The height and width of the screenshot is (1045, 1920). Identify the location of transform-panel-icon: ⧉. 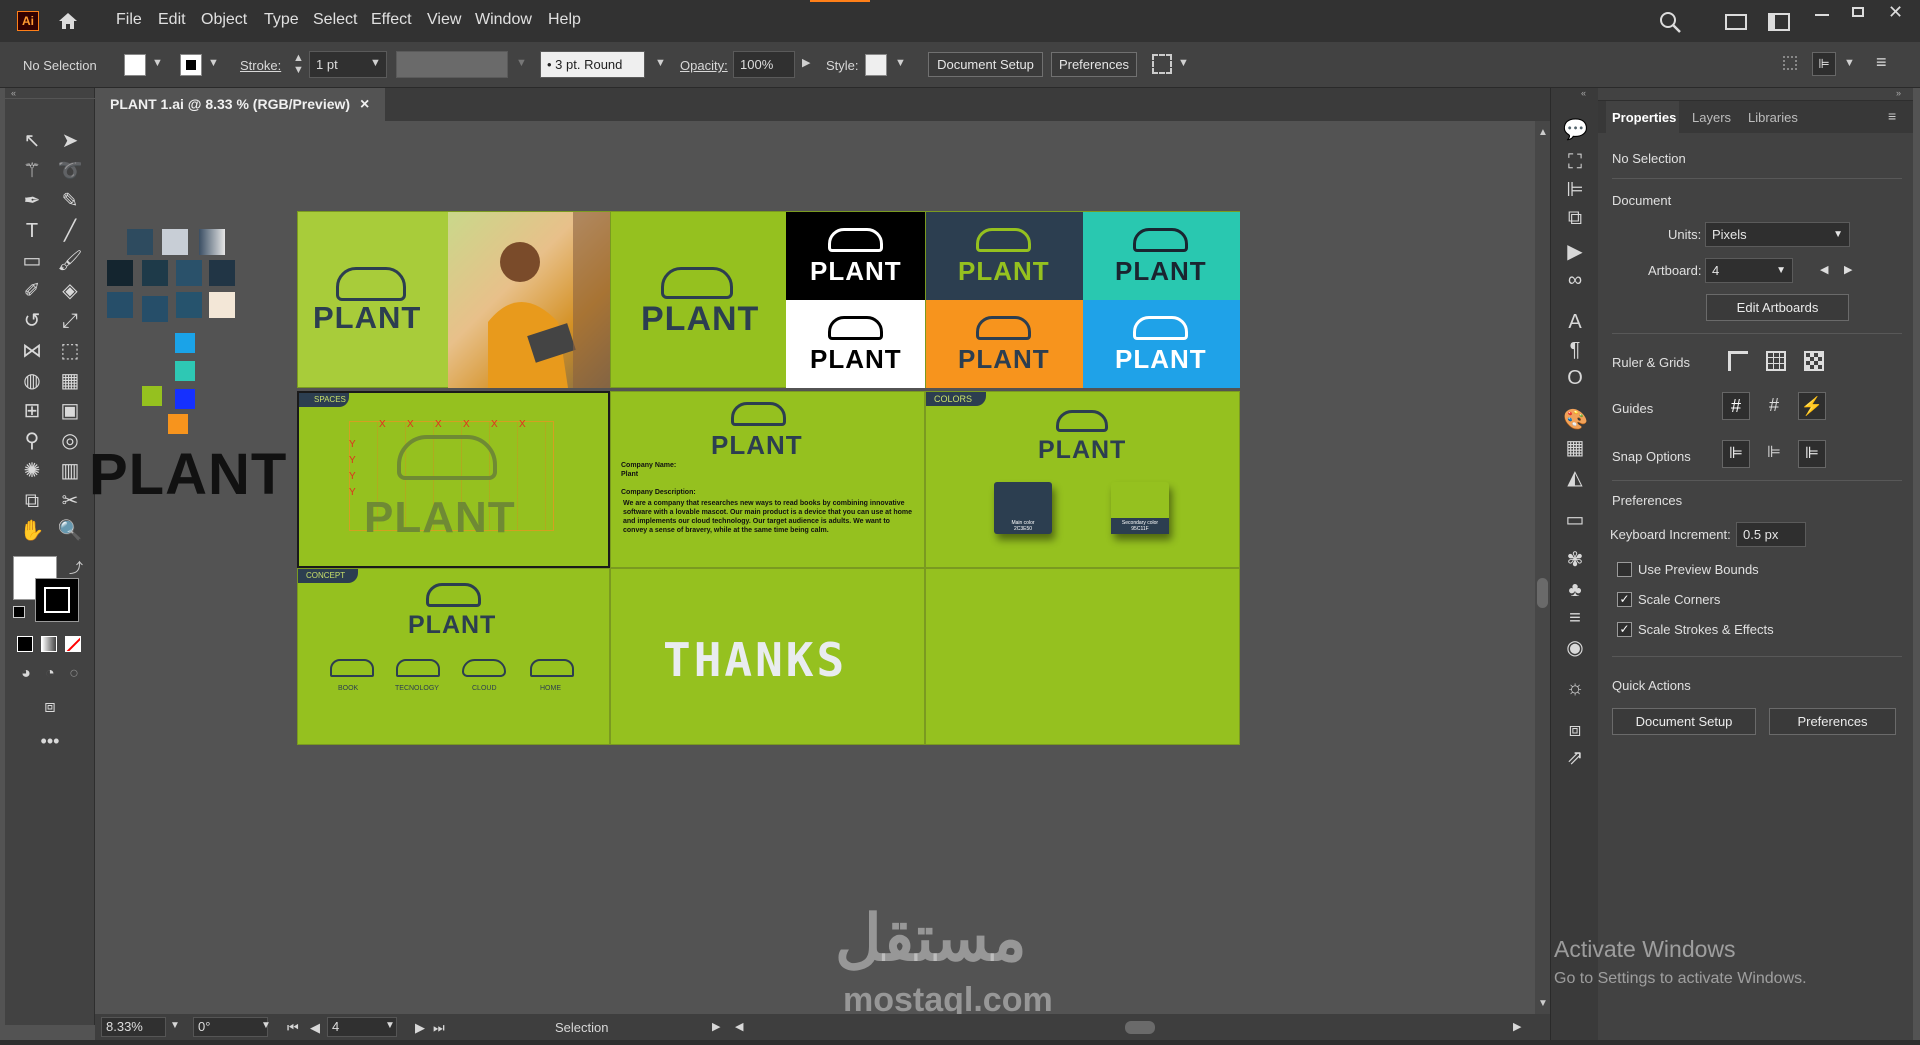
(1575, 218).